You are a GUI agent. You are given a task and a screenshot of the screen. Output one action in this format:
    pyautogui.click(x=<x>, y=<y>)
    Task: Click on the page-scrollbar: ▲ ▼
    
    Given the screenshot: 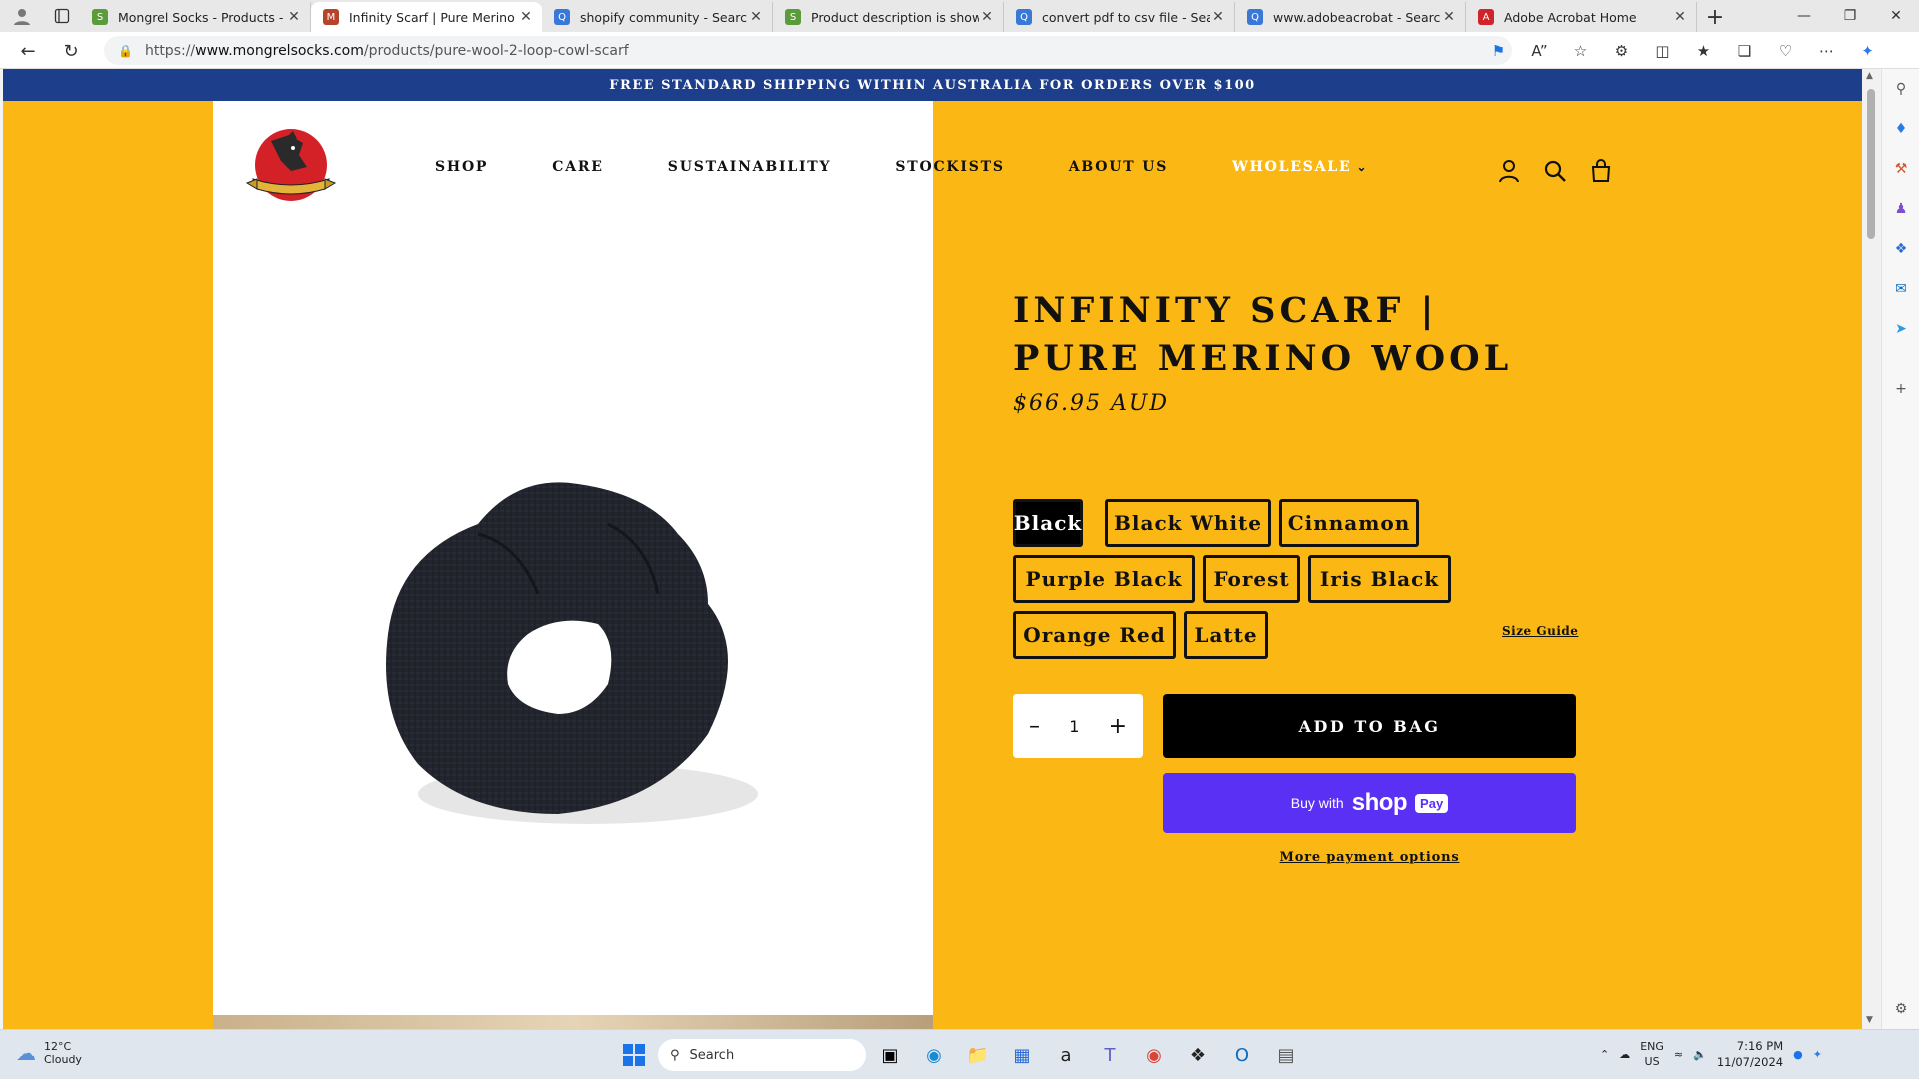 What is the action you would take?
    pyautogui.click(x=1871, y=549)
    